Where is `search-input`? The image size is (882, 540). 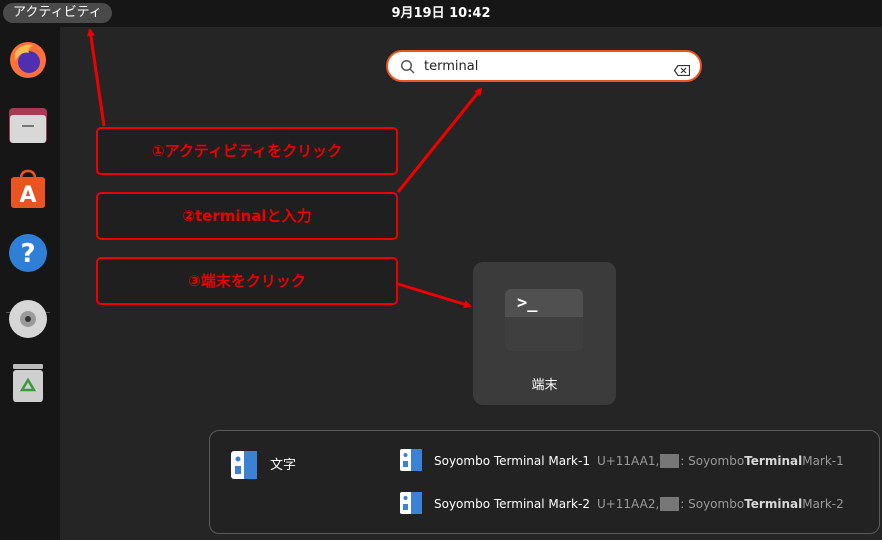
search-input is located at coordinates (539, 66).